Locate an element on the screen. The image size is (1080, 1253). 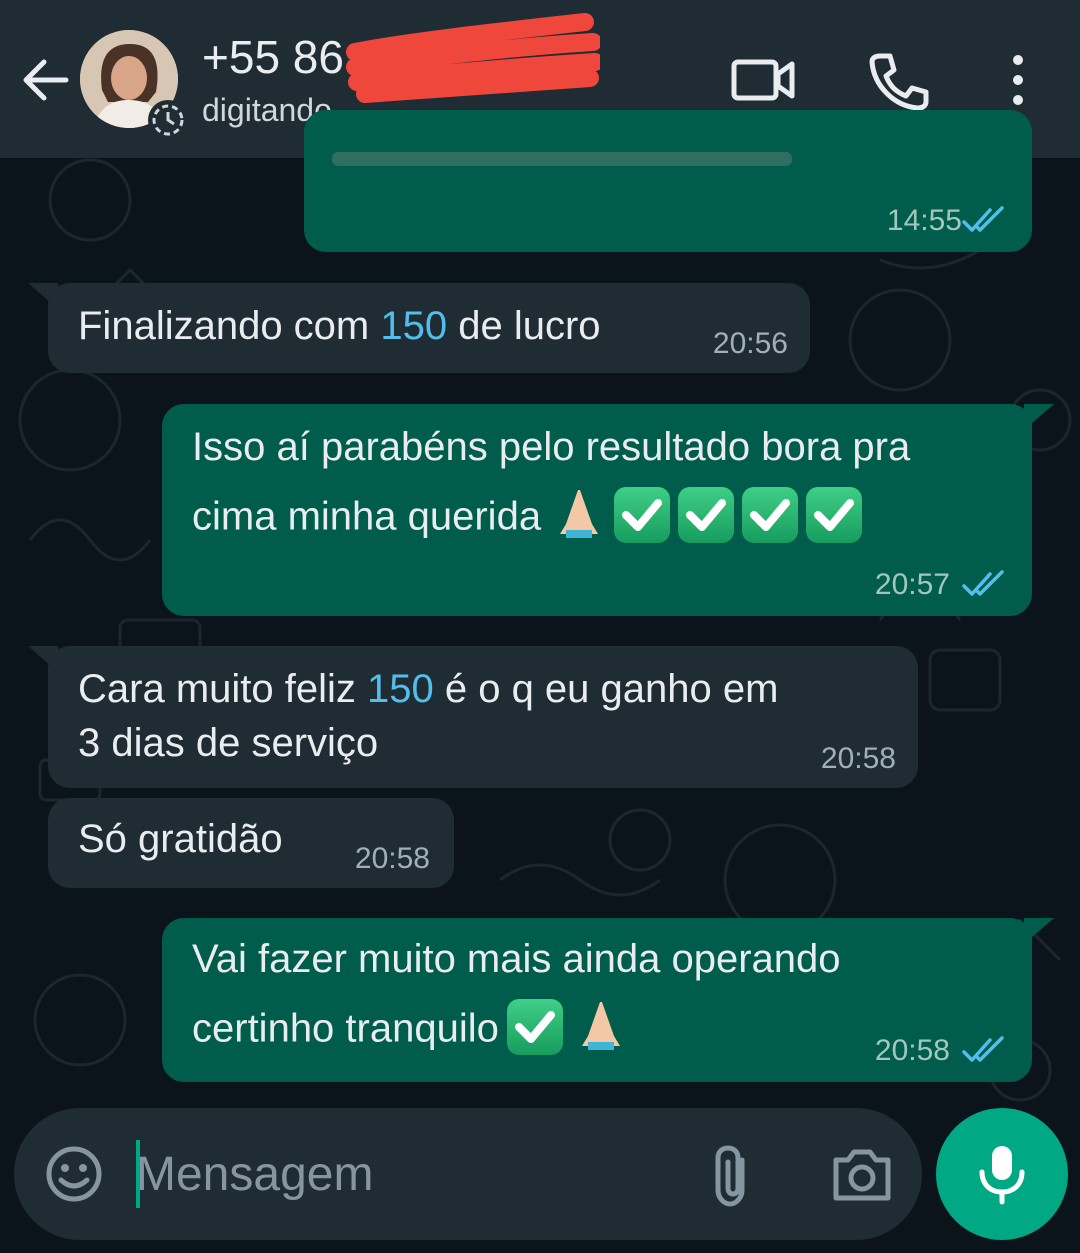
redaction-scribble is located at coordinates (473, 58).